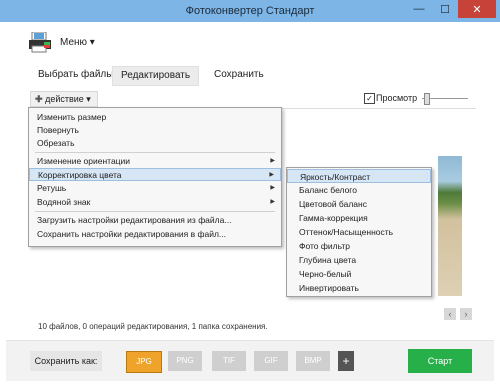  I want to click on start-button: Старт, so click(440, 361).